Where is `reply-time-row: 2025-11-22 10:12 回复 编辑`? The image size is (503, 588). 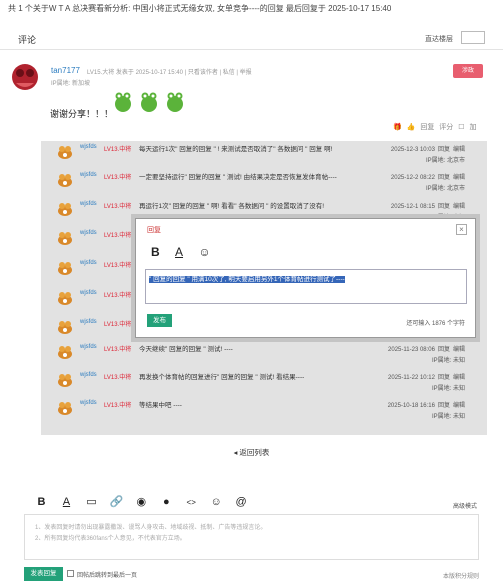
reply-time-row: 2025-11-22 10:12 回复 编辑 is located at coordinates (425, 376).